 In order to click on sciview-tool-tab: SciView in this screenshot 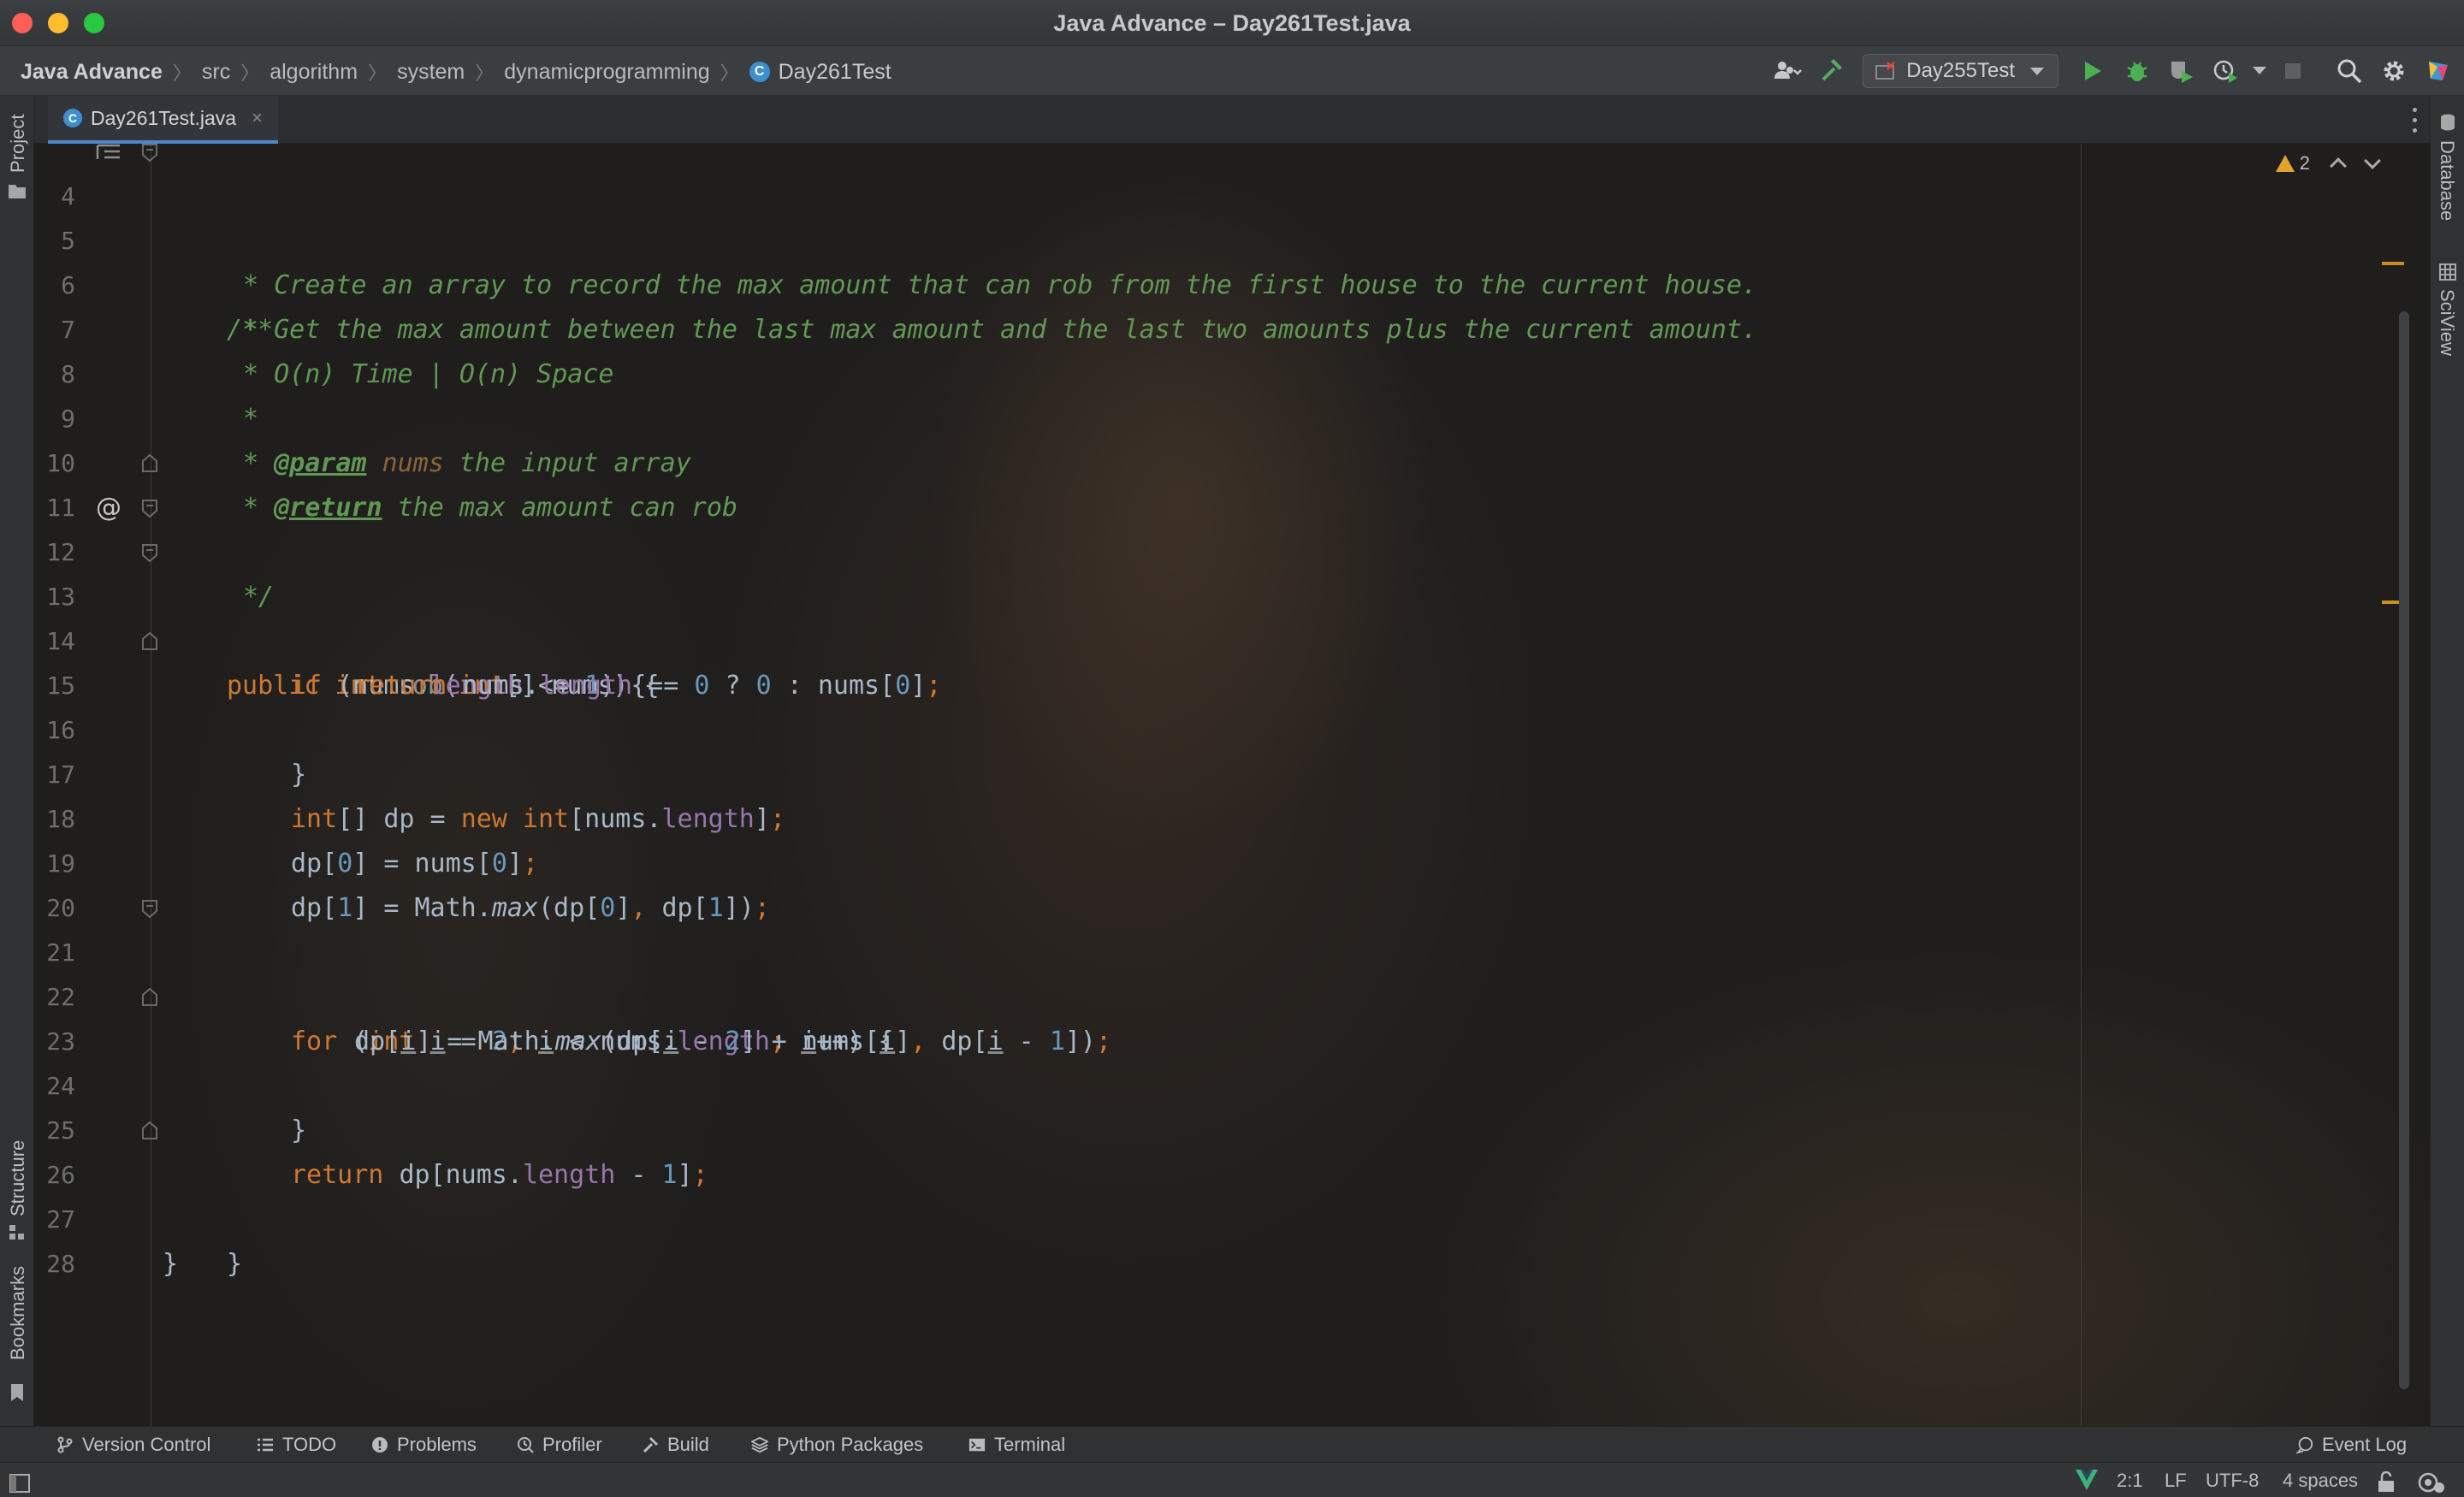, I will do `click(2447, 322)`.